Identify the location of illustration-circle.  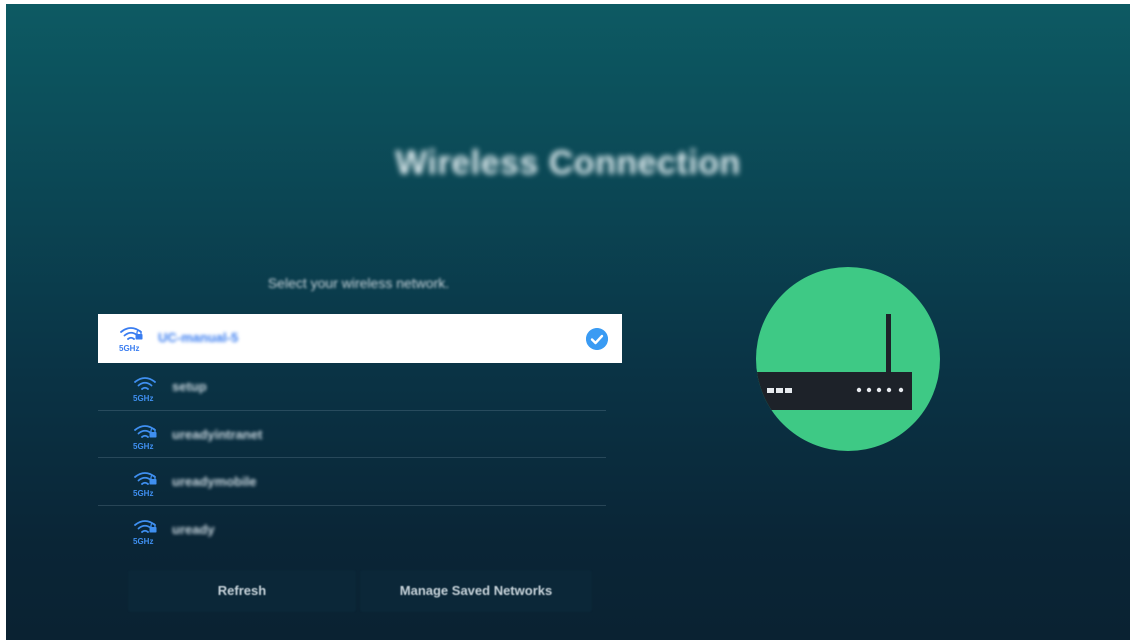
(848, 359).